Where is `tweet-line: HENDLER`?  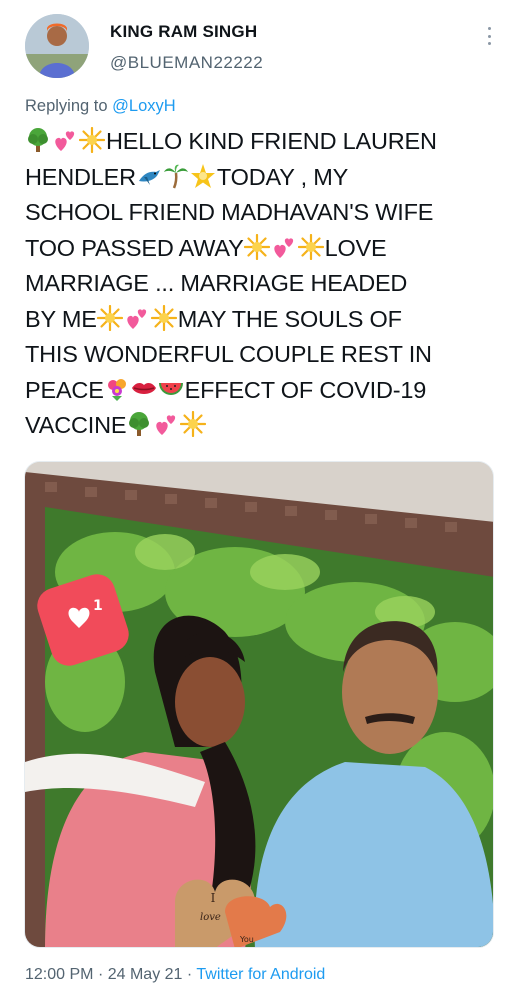 tweet-line: HENDLER is located at coordinates (80, 176).